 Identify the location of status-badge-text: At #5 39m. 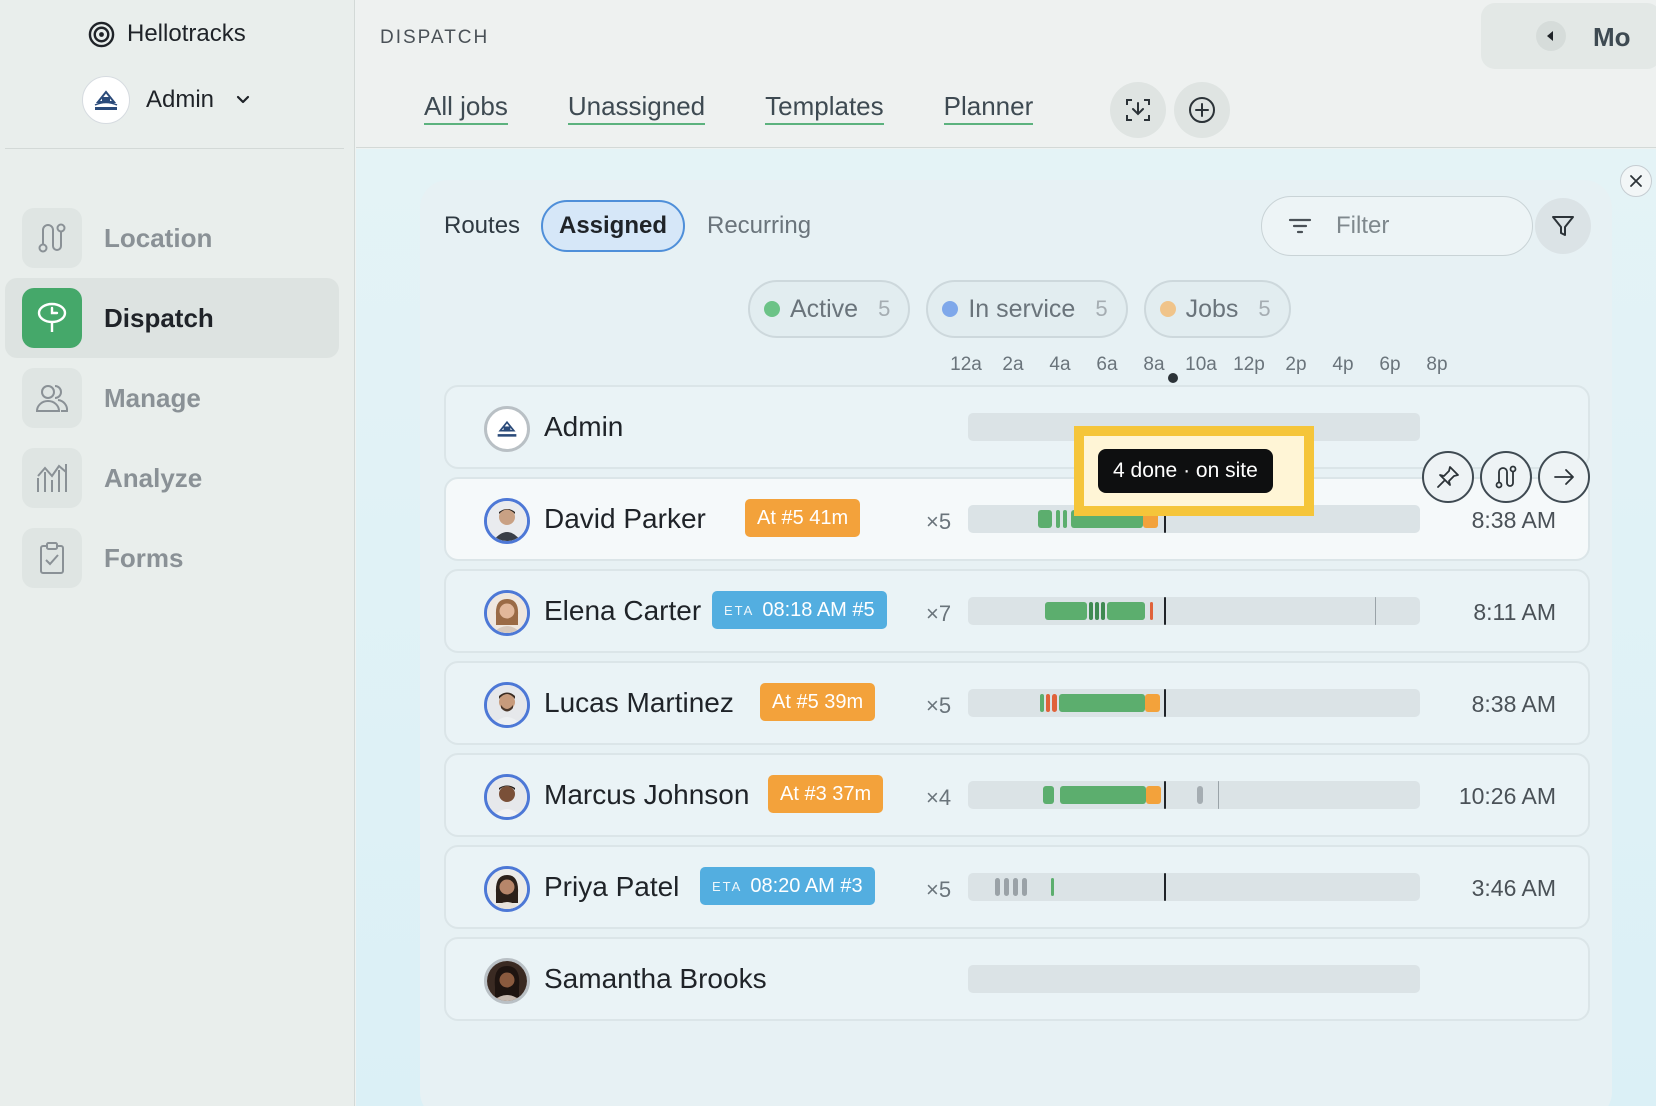
(818, 701).